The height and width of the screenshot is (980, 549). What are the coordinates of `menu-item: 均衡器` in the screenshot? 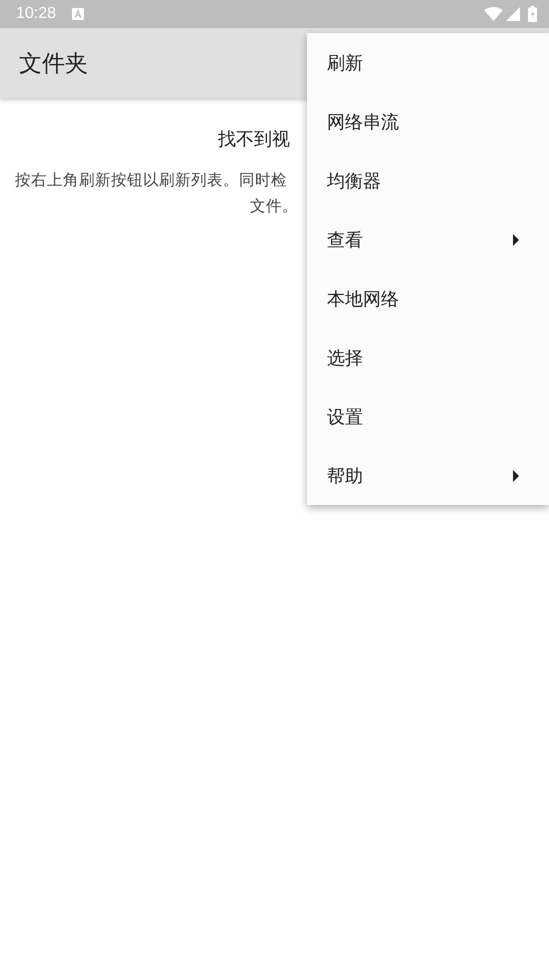 It's located at (428, 180).